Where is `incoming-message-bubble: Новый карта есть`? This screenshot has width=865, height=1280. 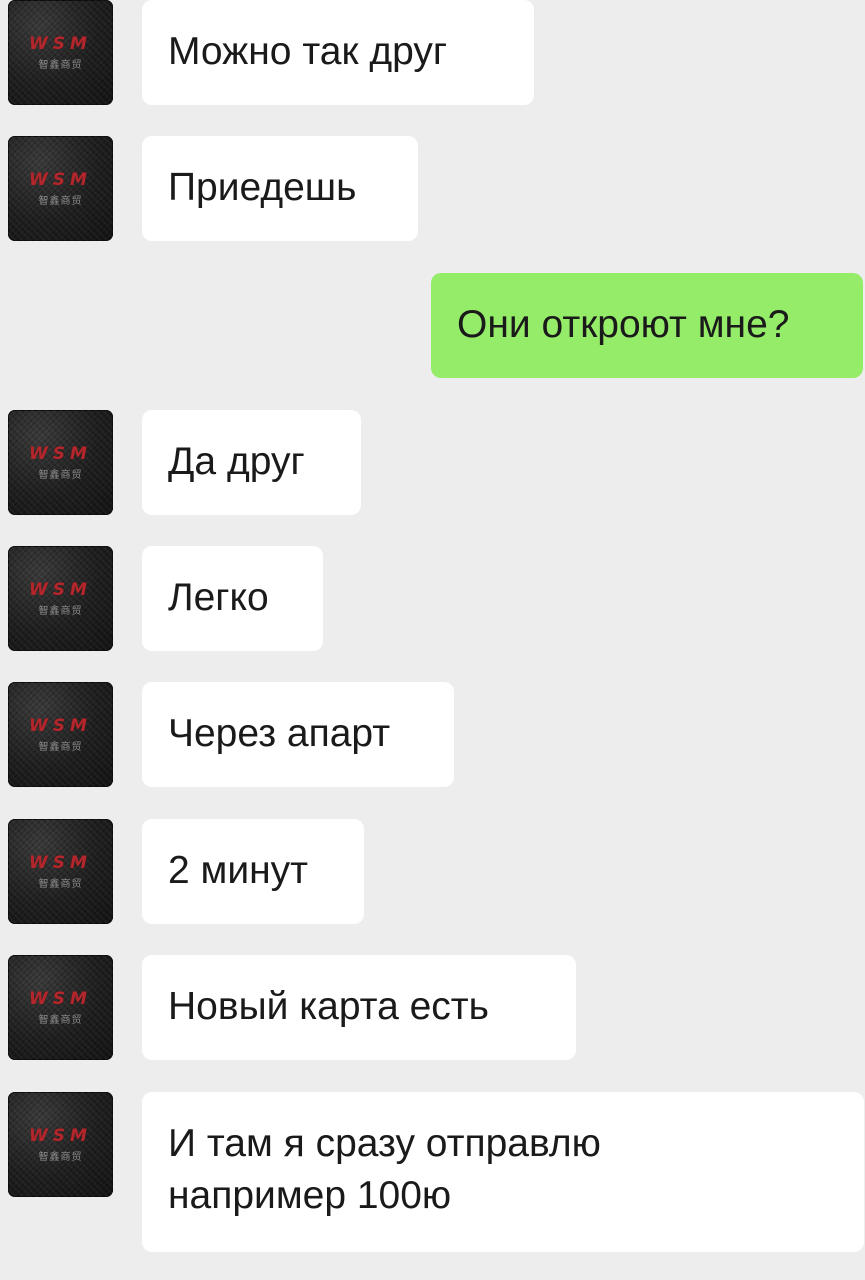 incoming-message-bubble: Новый карта есть is located at coordinates (359, 1007).